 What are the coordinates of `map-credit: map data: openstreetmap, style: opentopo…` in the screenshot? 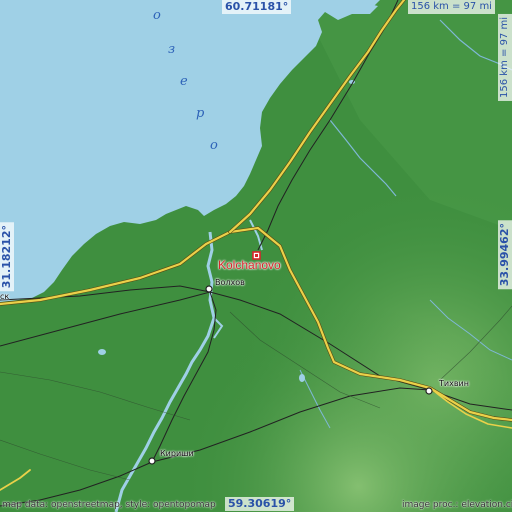 It's located at (109, 505).